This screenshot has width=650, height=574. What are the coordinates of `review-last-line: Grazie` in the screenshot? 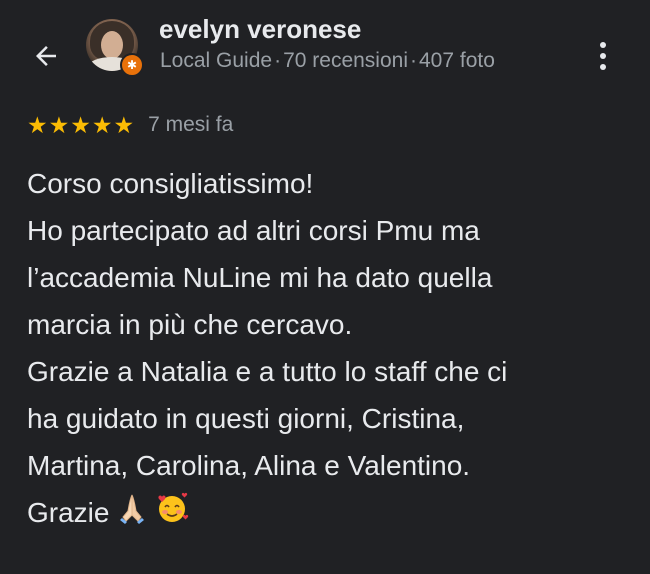 It's located at (332, 514).